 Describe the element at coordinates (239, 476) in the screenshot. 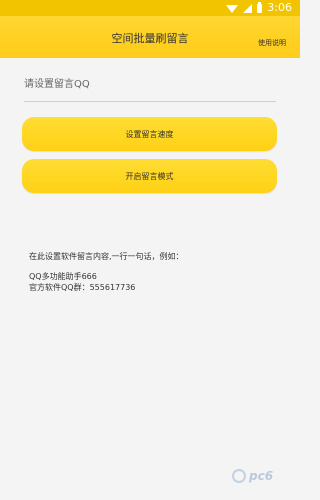

I see `watermark-icon` at that location.